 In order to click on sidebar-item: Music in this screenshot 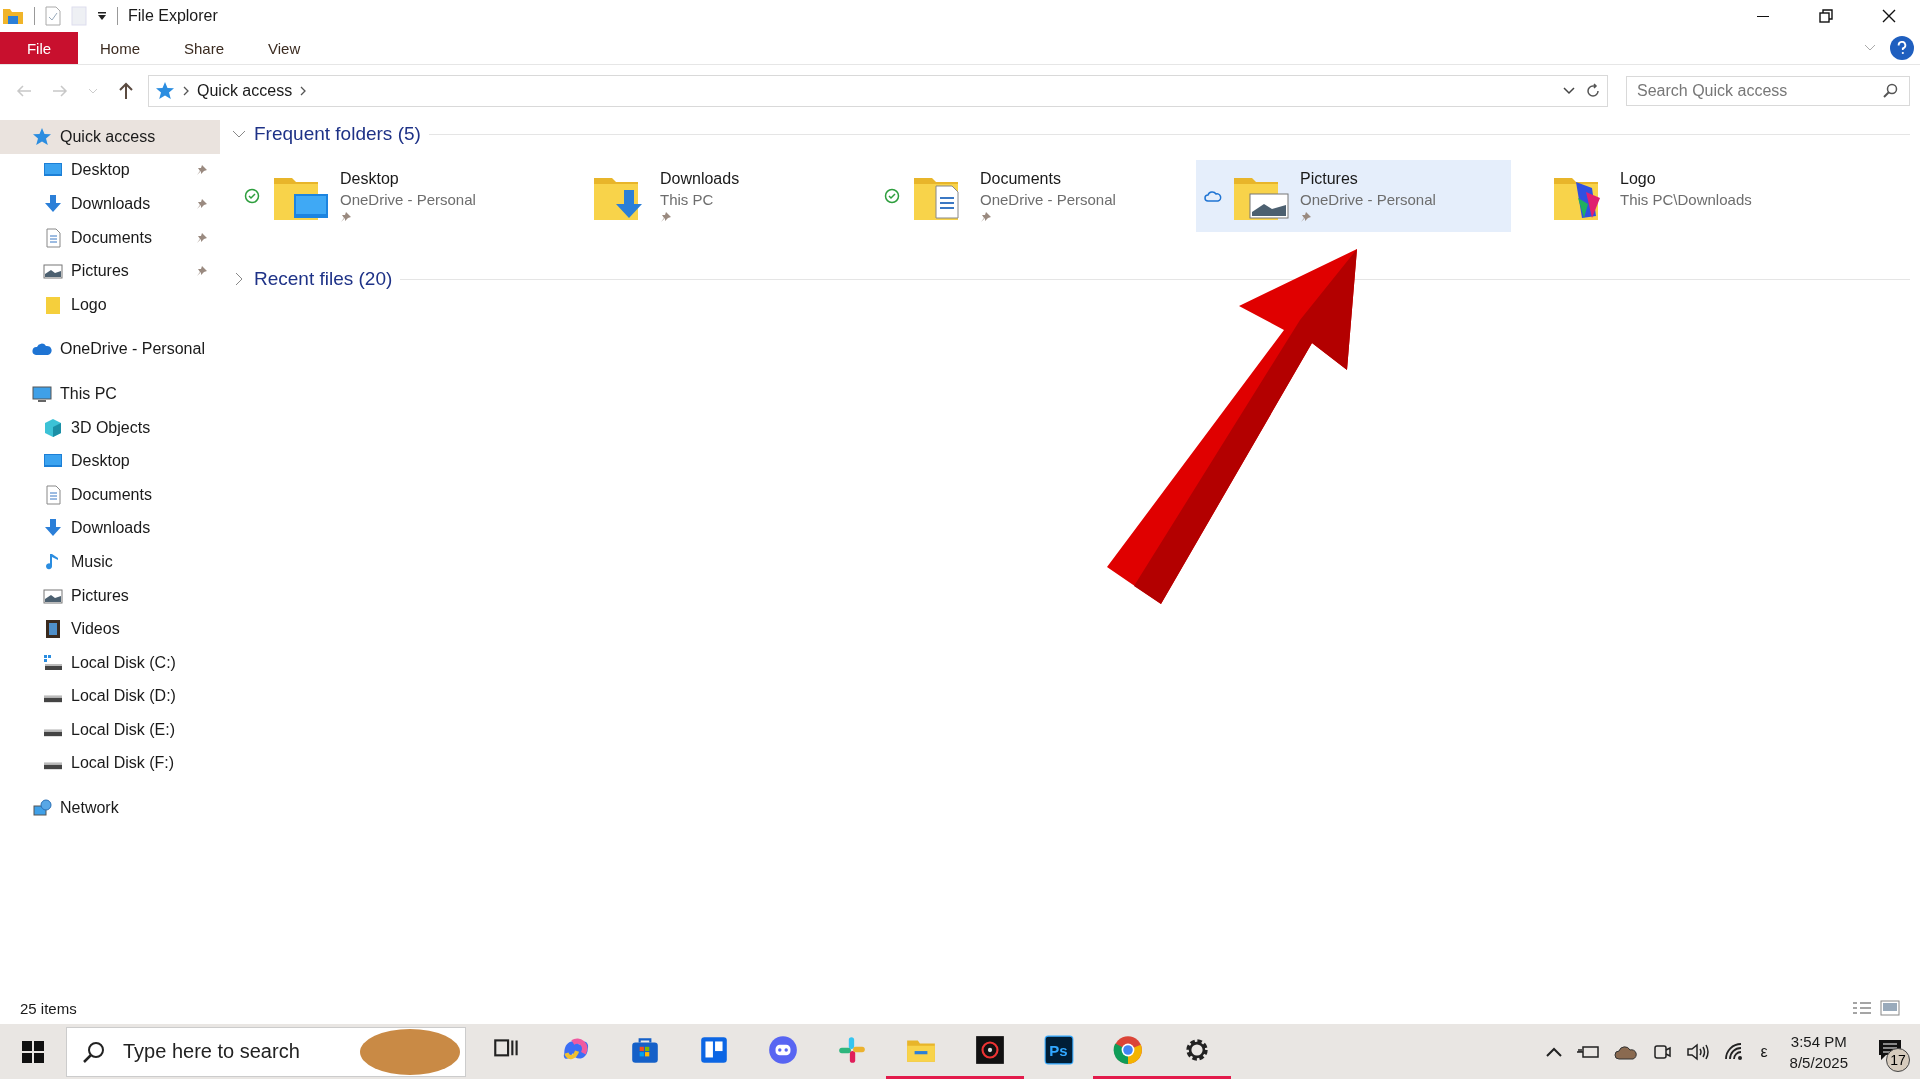, I will do `click(110, 562)`.